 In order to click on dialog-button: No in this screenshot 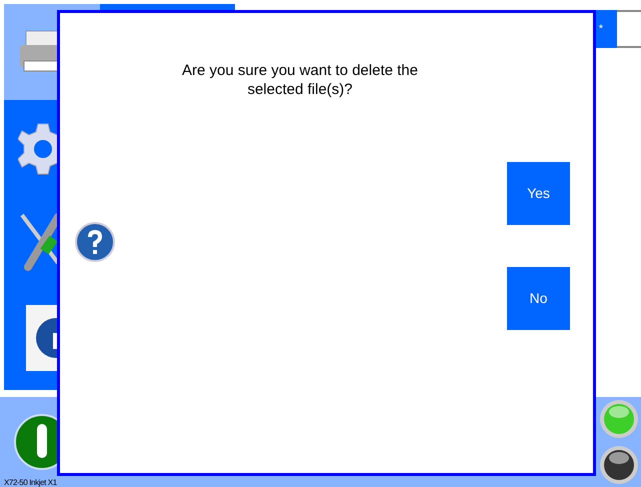, I will do `click(538, 298)`.